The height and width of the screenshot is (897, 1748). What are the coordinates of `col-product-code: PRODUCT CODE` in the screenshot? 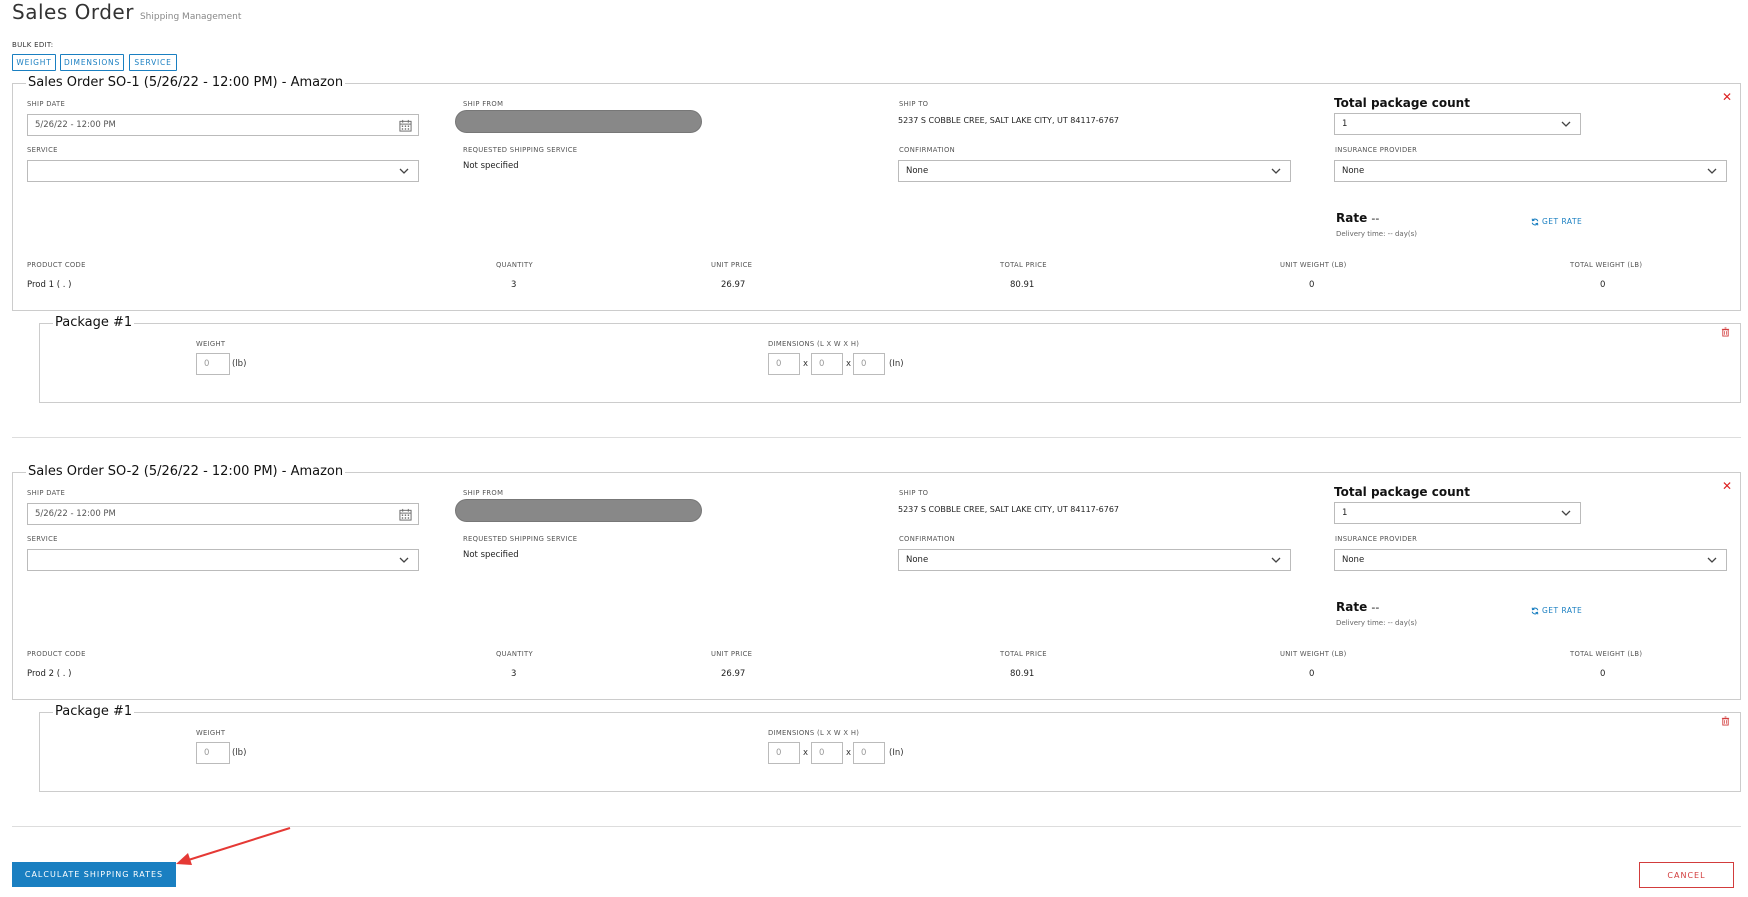 It's located at (56, 654).